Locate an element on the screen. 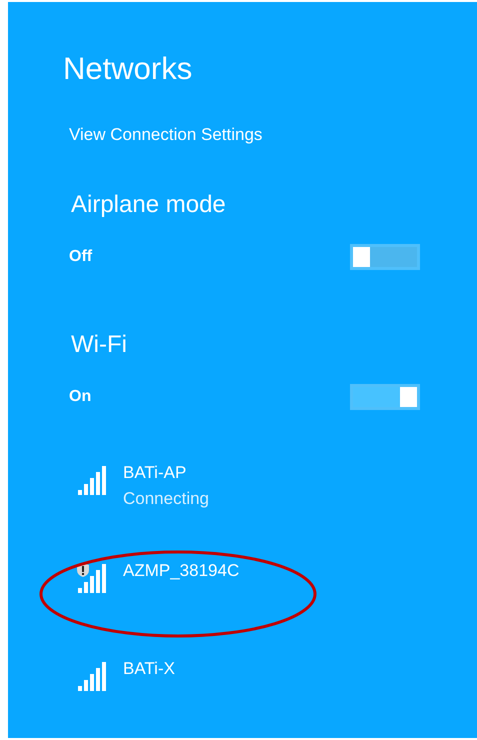 This screenshot has height=740, width=477. panel-title: Networks is located at coordinates (127, 69).